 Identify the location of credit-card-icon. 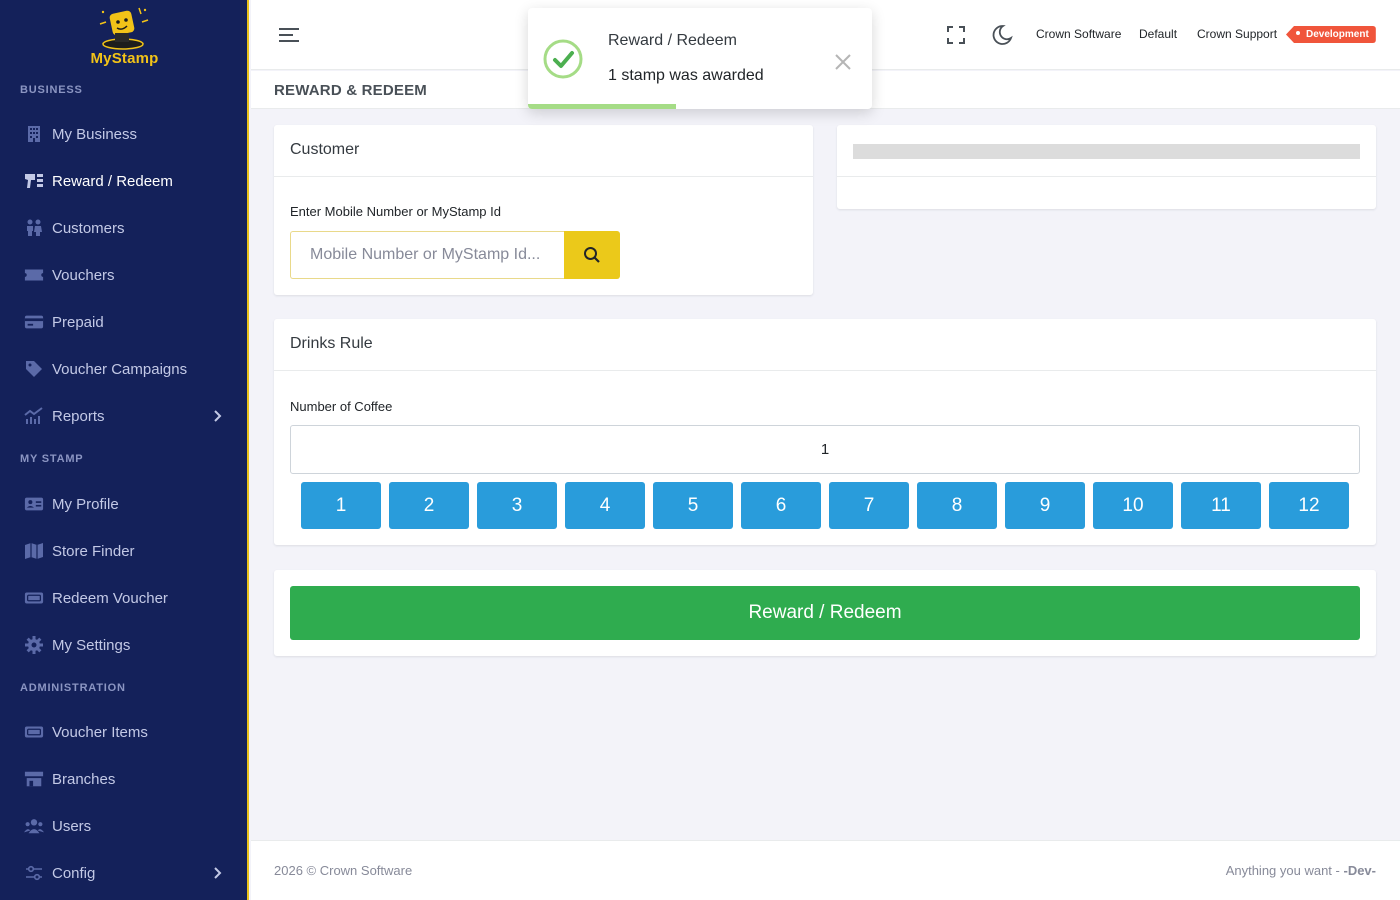
(34, 322).